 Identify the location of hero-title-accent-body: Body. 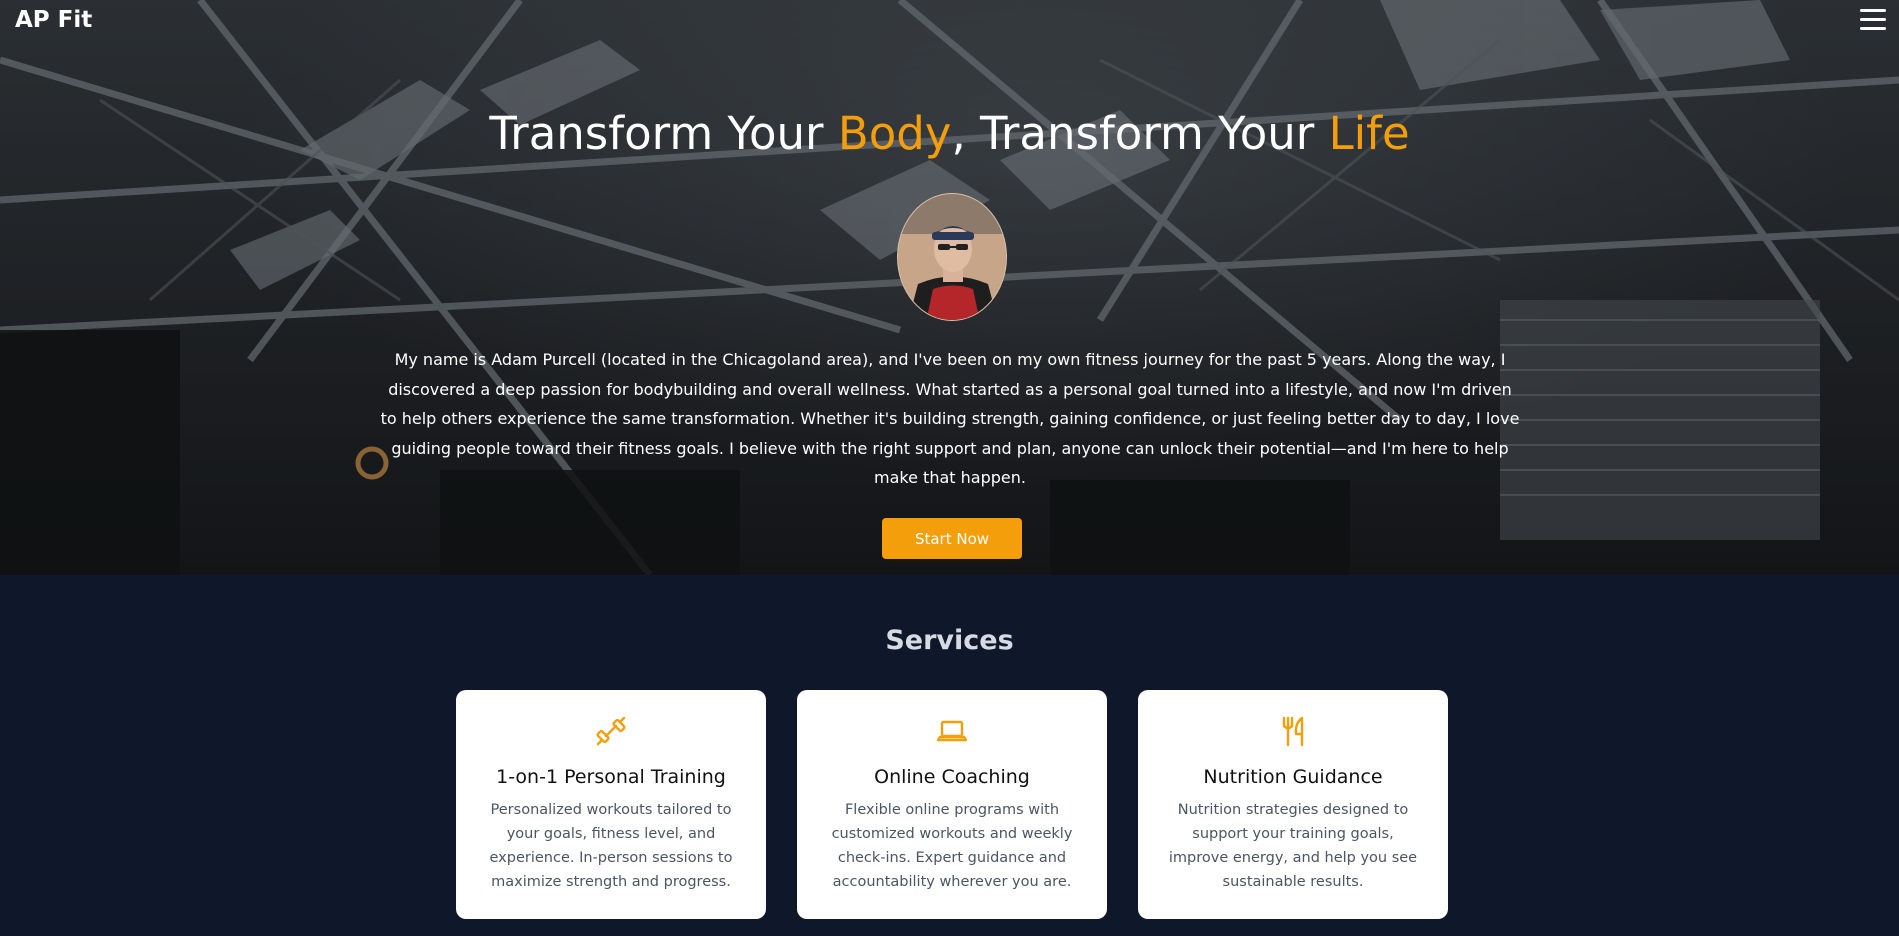
(894, 133).